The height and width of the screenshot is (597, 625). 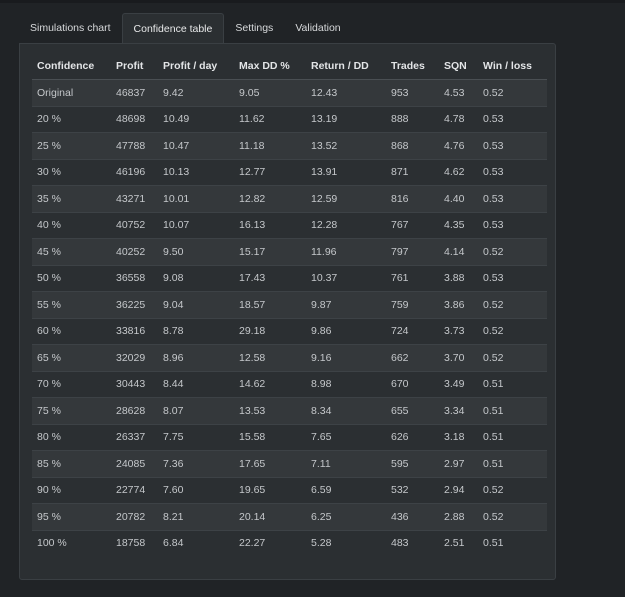 I want to click on cell-profit-per-day: 7.36, so click(x=196, y=463).